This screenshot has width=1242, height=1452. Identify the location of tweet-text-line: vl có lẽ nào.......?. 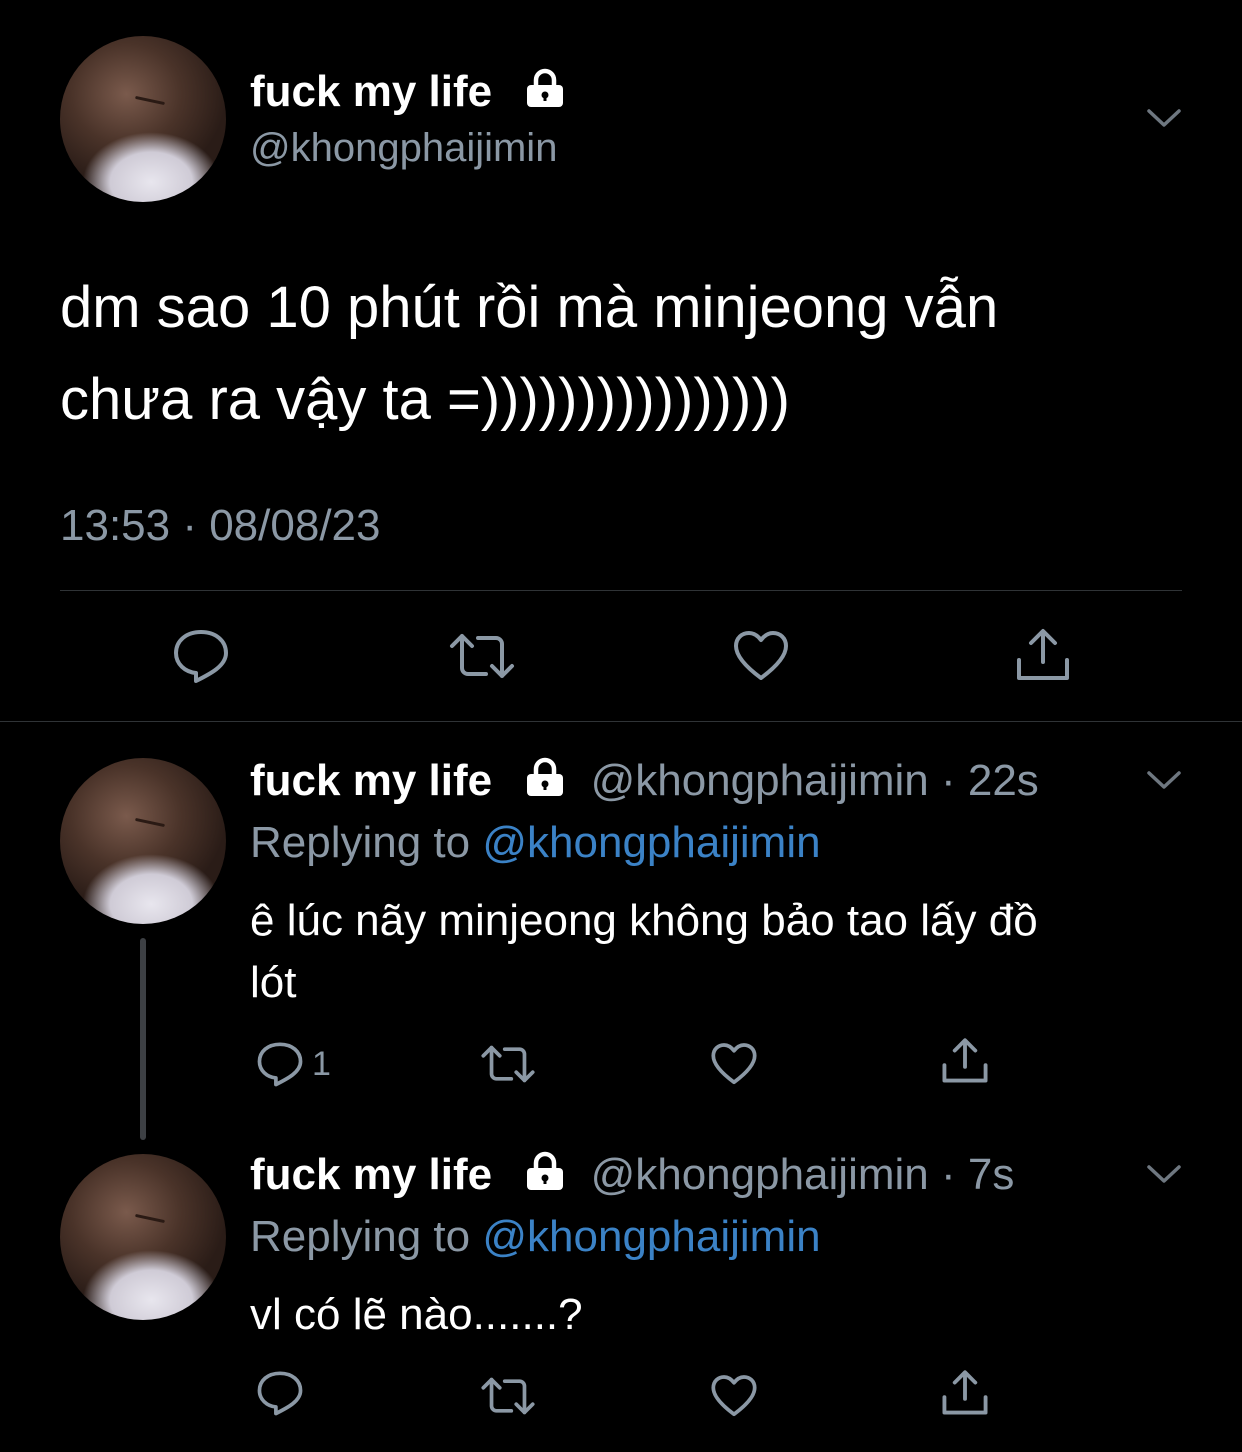
(416, 1314).